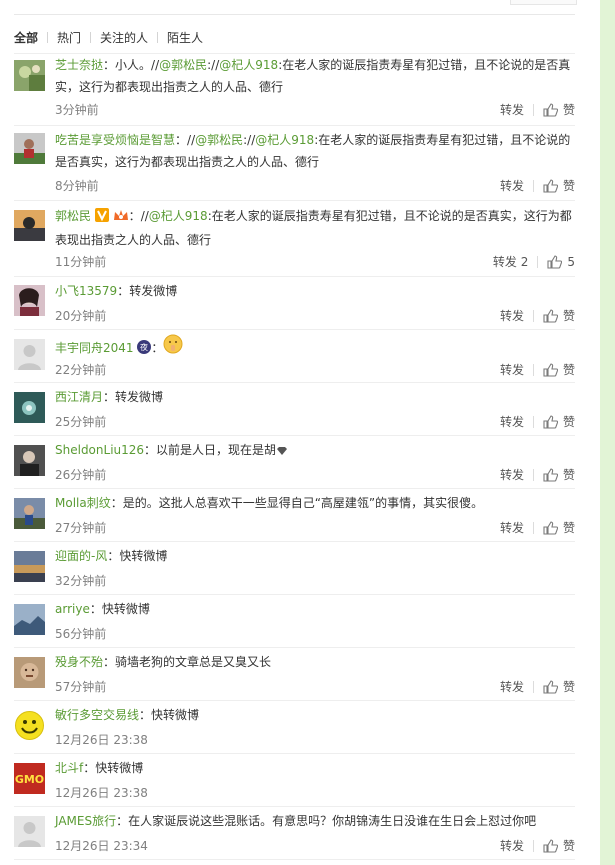 Image resolution: width=615 pixels, height=865 pixels. I want to click on filter-hot: 热门, so click(69, 37).